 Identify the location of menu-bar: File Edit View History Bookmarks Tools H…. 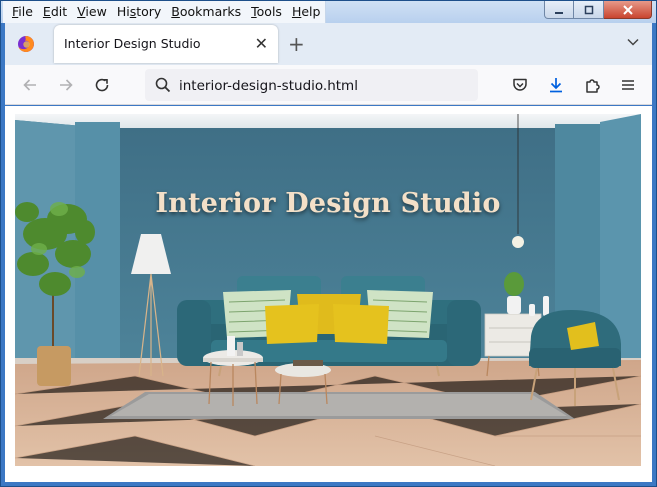
(165, 12).